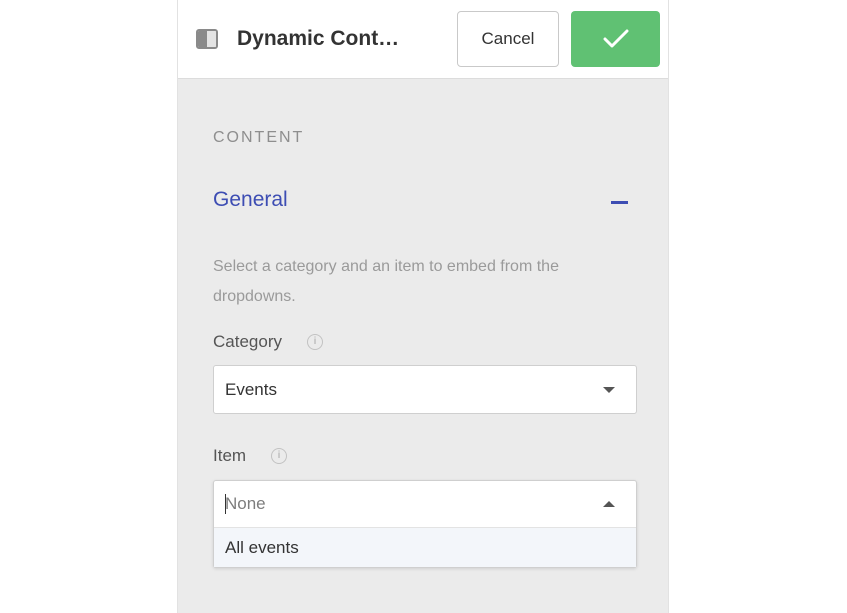 The width and height of the screenshot is (847, 613). What do you see at coordinates (508, 39) in the screenshot?
I see `cancel-button: Cancel` at bounding box center [508, 39].